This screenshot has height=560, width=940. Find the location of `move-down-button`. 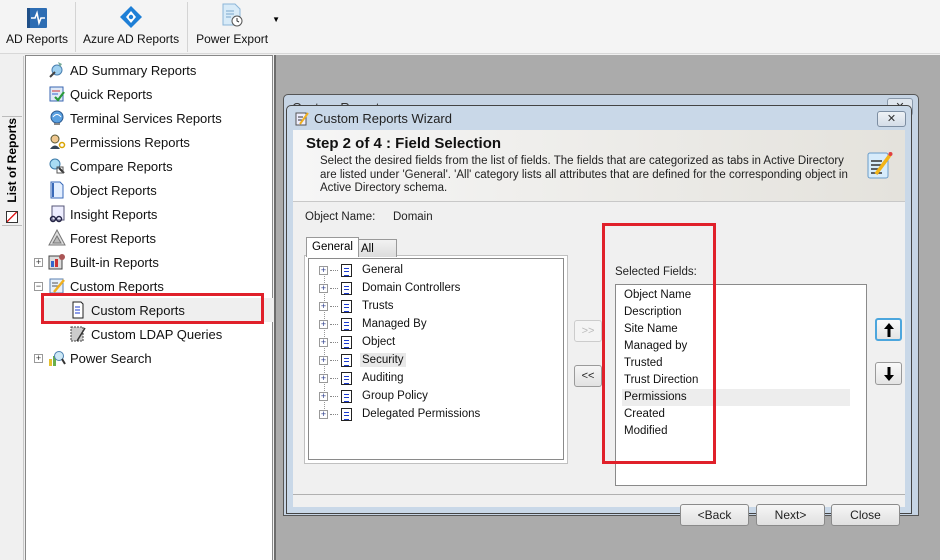

move-down-button is located at coordinates (888, 373).